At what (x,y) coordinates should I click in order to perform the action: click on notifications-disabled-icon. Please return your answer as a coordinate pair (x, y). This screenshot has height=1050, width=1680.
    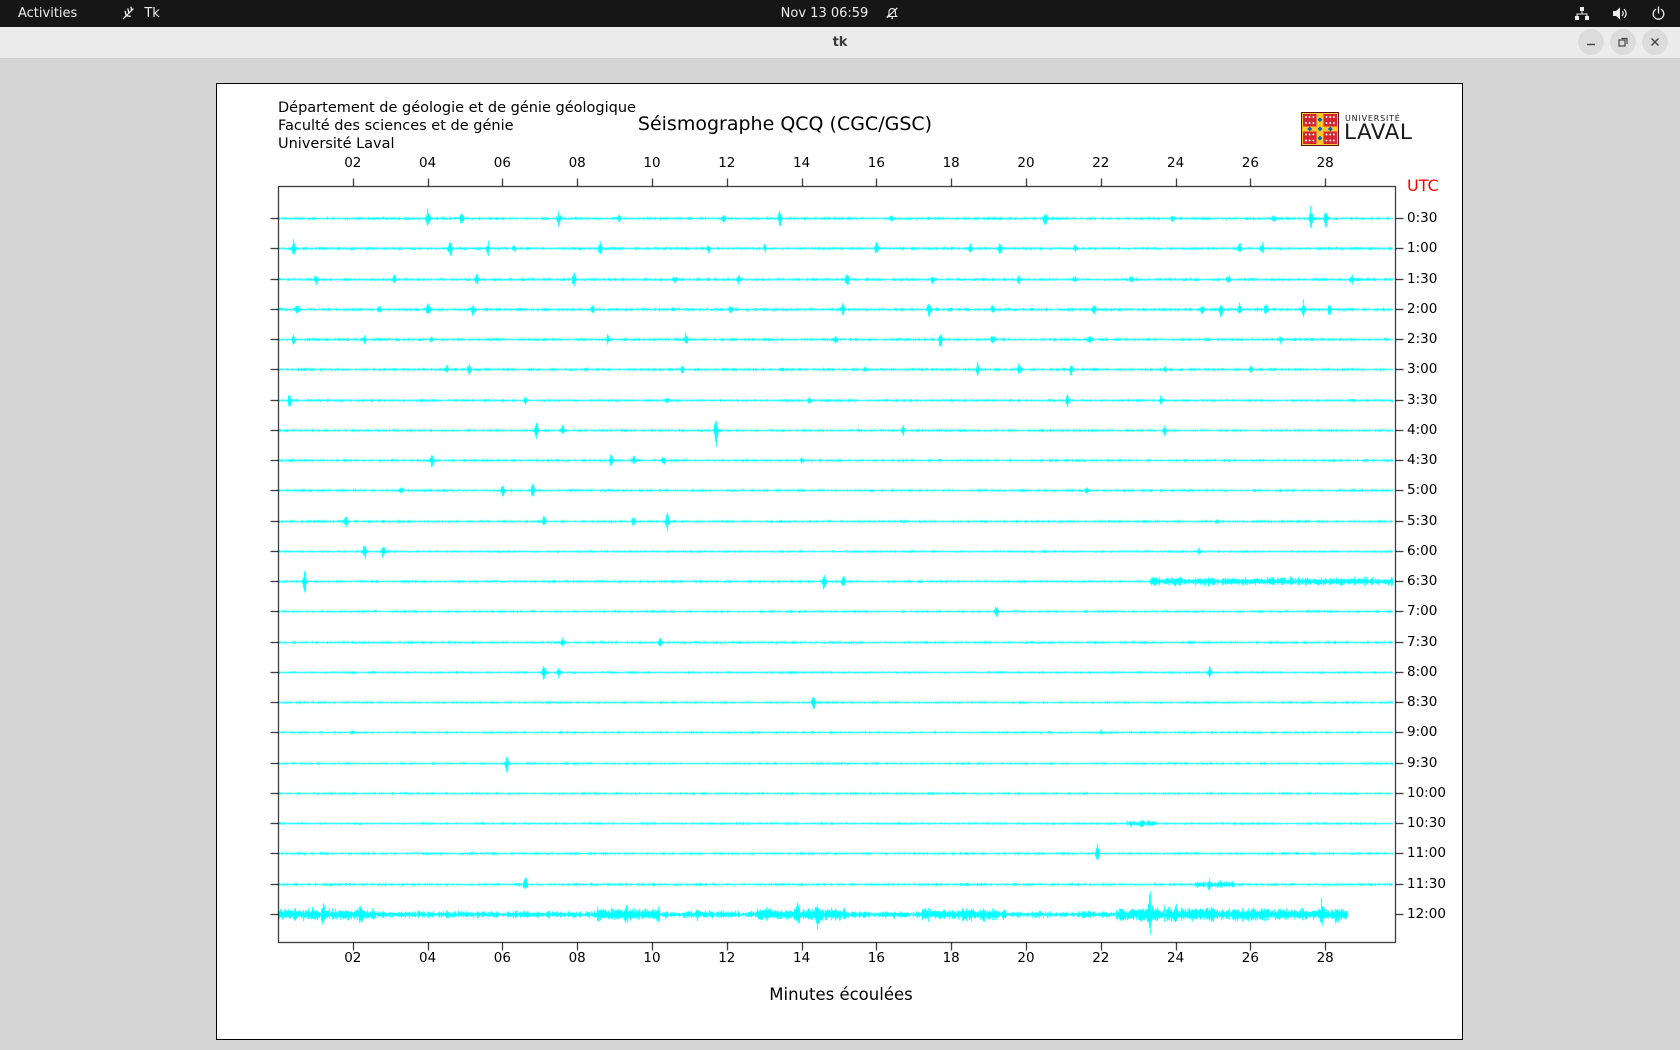
    Looking at the image, I should click on (891, 13).